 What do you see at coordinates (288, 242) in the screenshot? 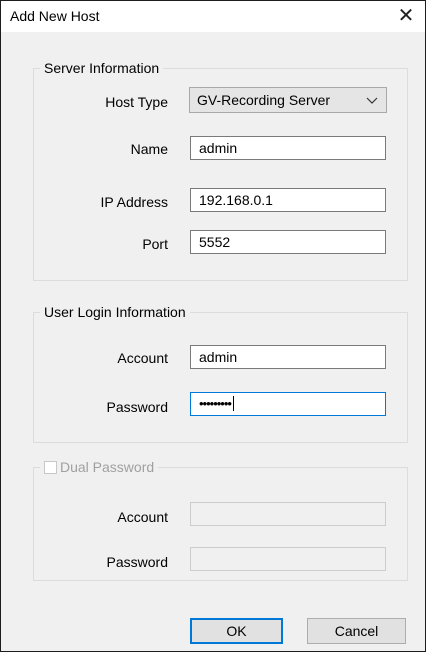
I see `port-field` at bounding box center [288, 242].